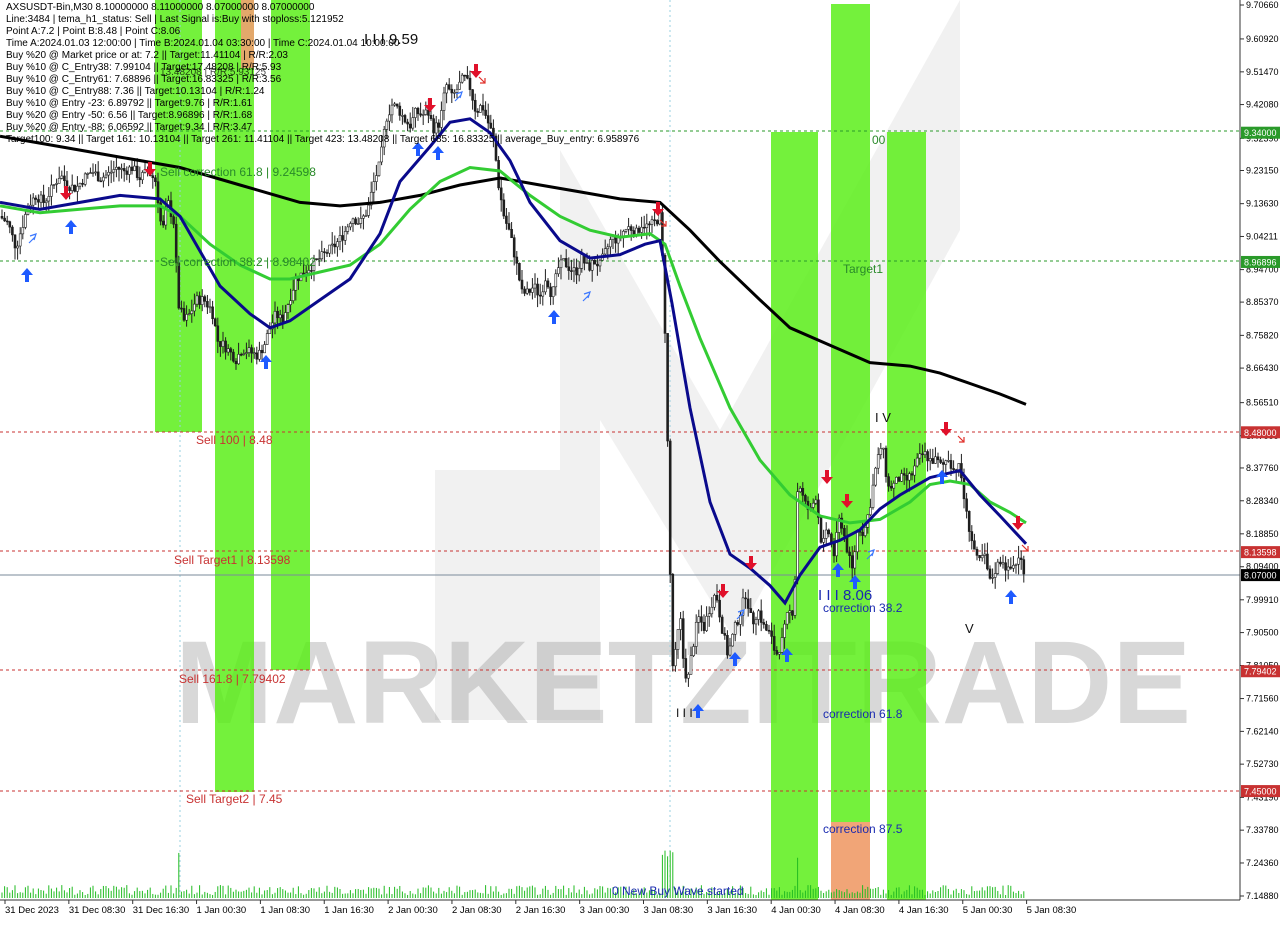  Describe the element at coordinates (988, 910) in the screenshot. I see `time-tick-label: 5 Jan 00:30` at that location.